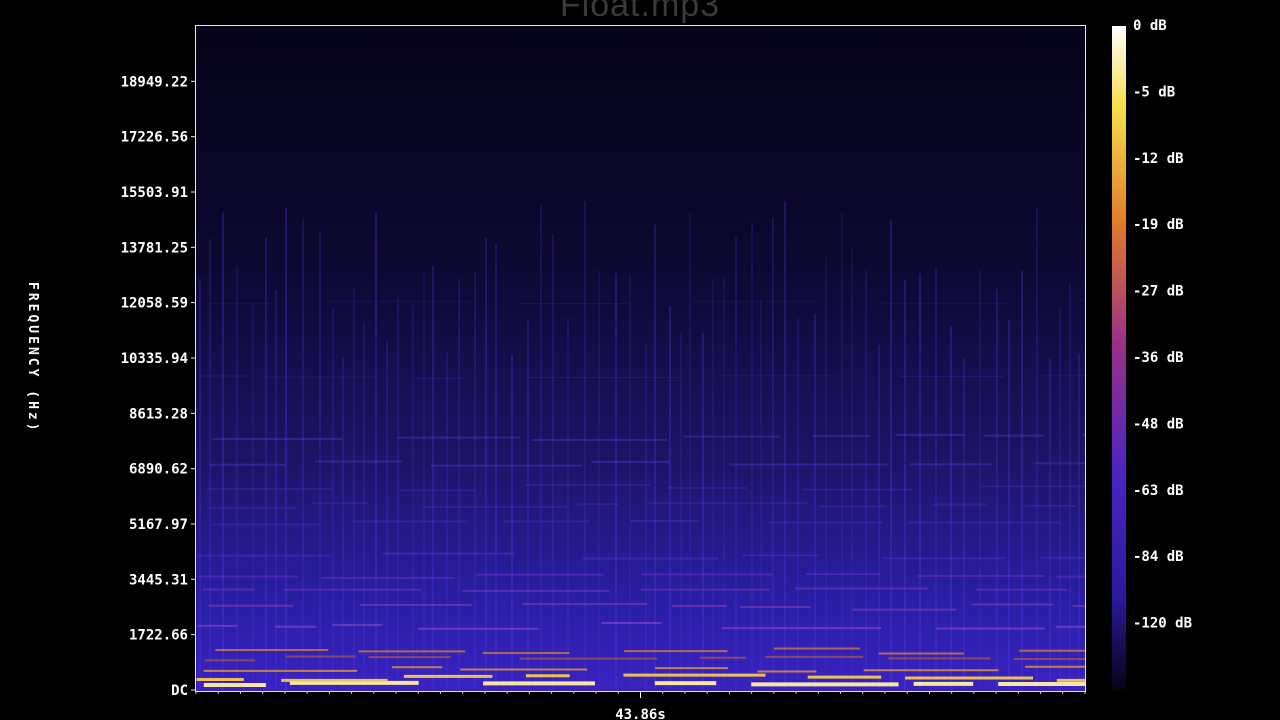  What do you see at coordinates (158, 580) in the screenshot?
I see `y-tick-label: 3445.31` at bounding box center [158, 580].